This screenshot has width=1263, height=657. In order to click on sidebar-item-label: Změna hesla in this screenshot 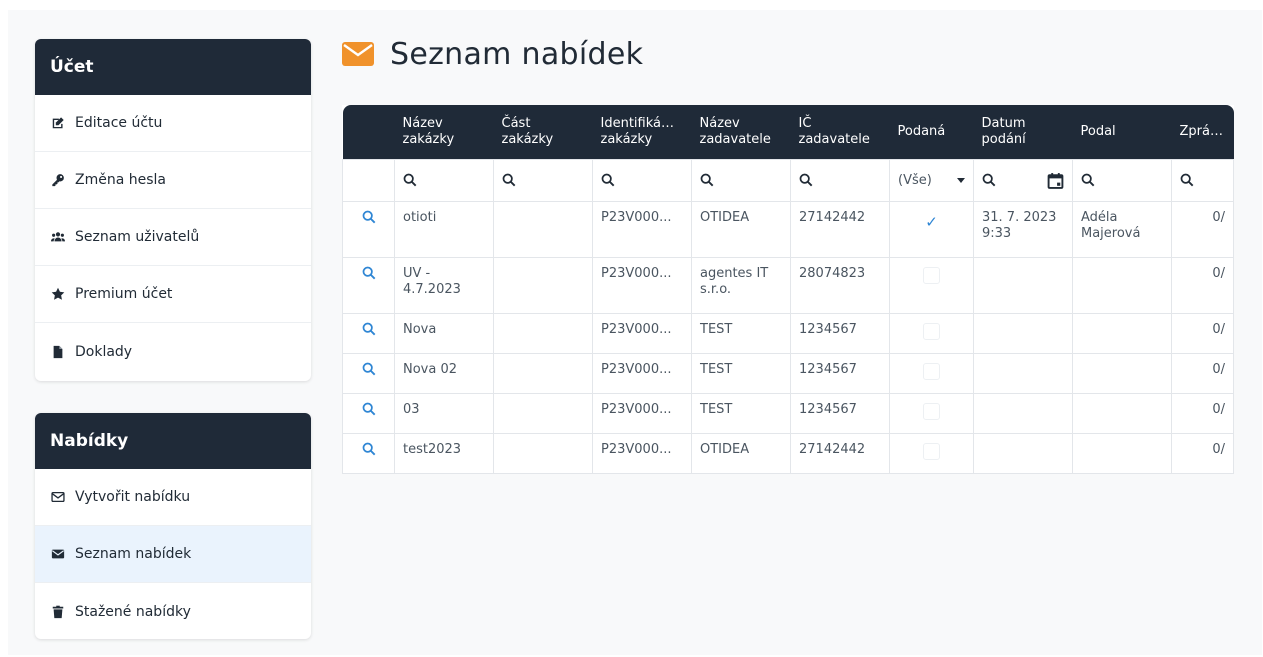, I will do `click(120, 180)`.